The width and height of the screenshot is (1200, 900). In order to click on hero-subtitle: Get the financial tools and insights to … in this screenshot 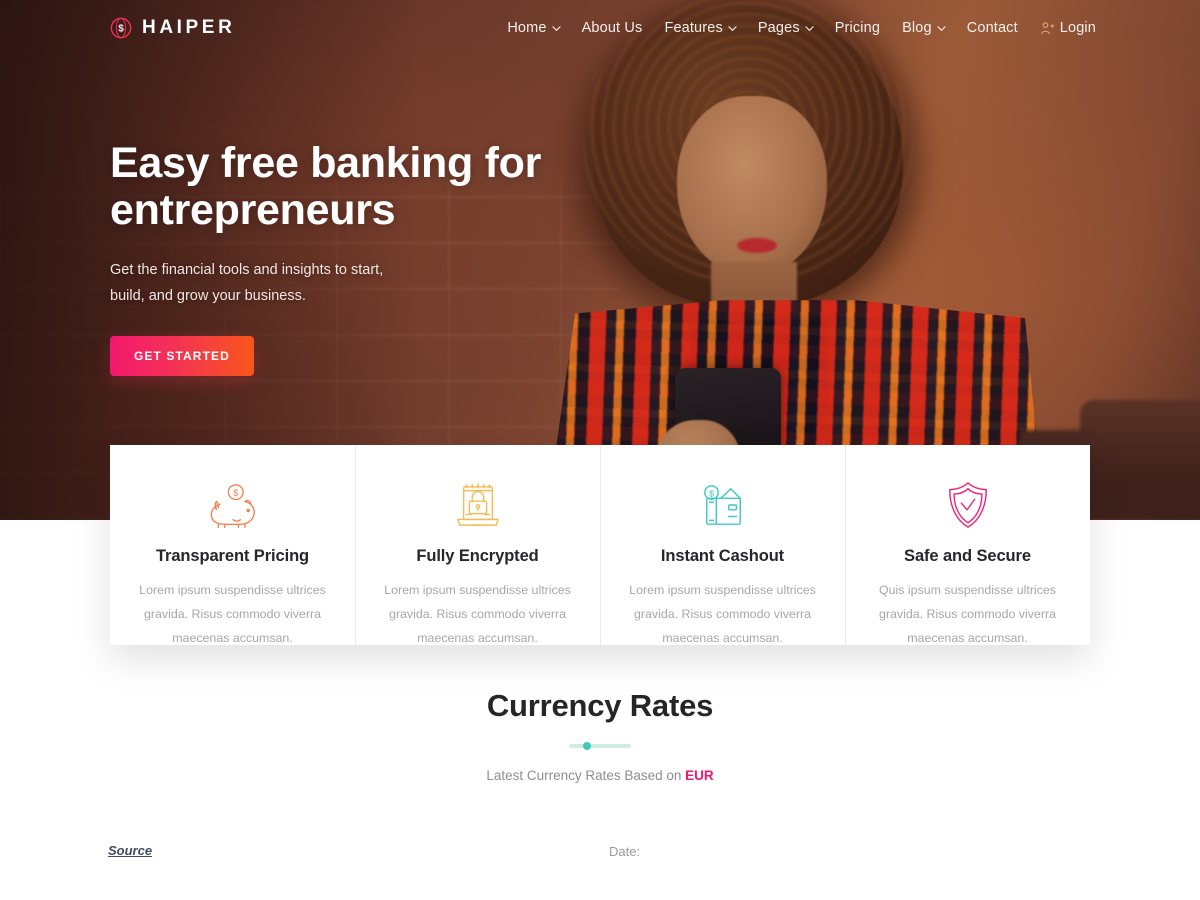, I will do `click(247, 282)`.